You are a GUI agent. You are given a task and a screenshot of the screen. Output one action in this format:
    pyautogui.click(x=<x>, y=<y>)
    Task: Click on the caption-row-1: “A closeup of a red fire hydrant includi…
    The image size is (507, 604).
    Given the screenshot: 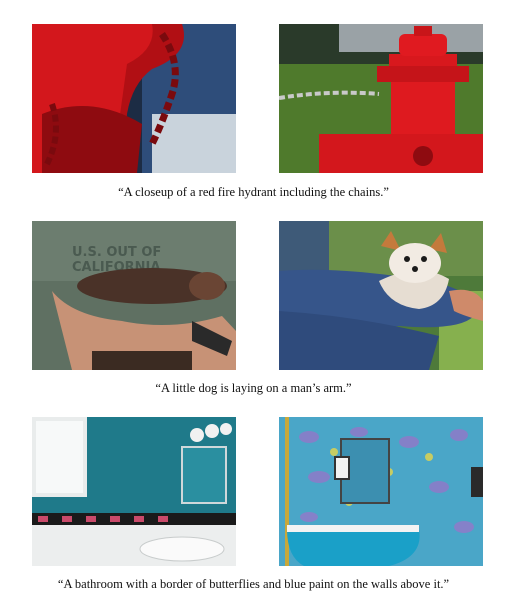 What is the action you would take?
    pyautogui.click(x=253, y=192)
    